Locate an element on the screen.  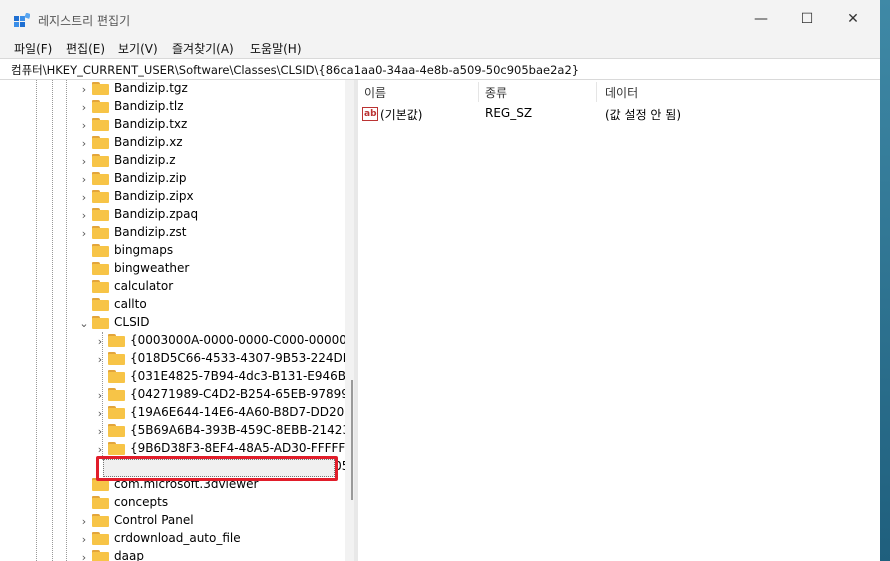
tree-item: › {19A6E644-14E6-4A60-B8D7-DD206 is located at coordinates (223, 413).